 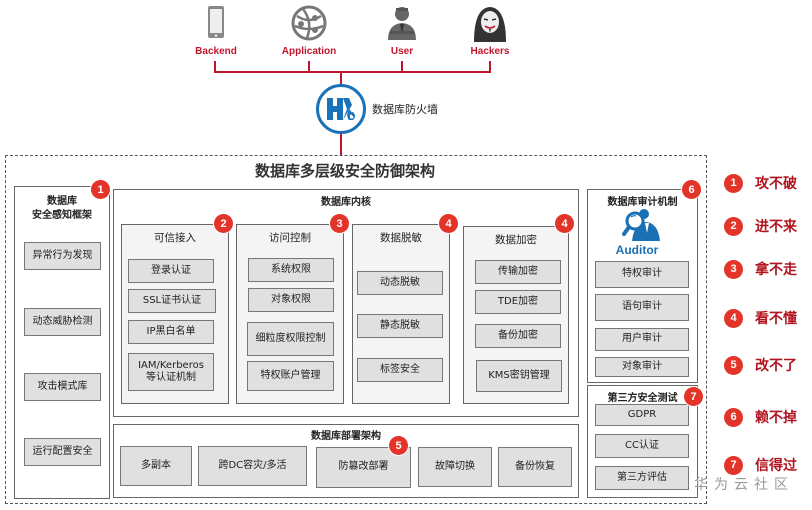 What do you see at coordinates (346, 461) in the screenshot?
I see `deployment-panel: 数据库部署架构 多副本 跨DC容灾/多活 防篡改部署 故障切换 备份恢复` at bounding box center [346, 461].